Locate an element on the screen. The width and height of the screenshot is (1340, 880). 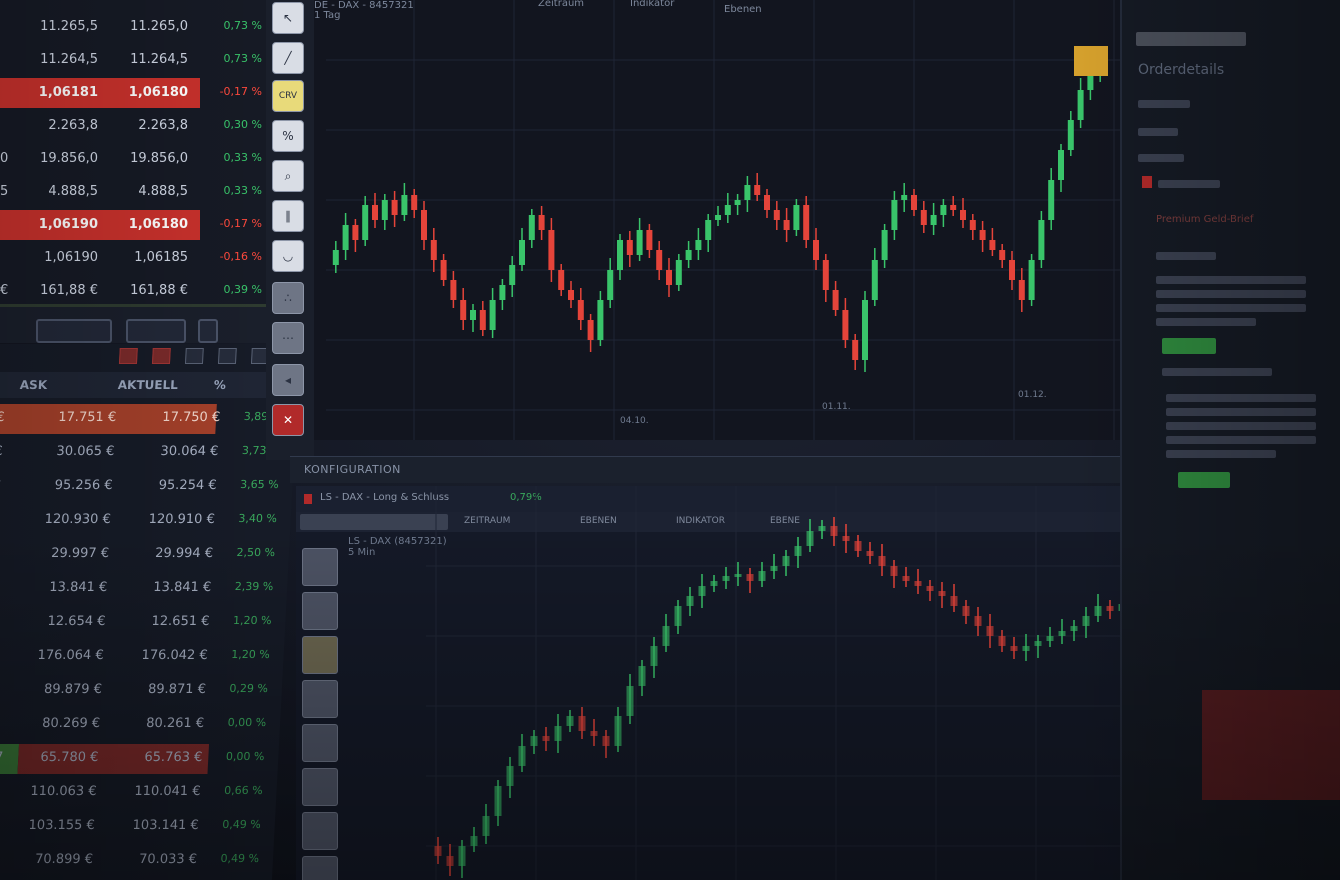
cell-bid: 1,06190 is located at coordinates (71, 257).